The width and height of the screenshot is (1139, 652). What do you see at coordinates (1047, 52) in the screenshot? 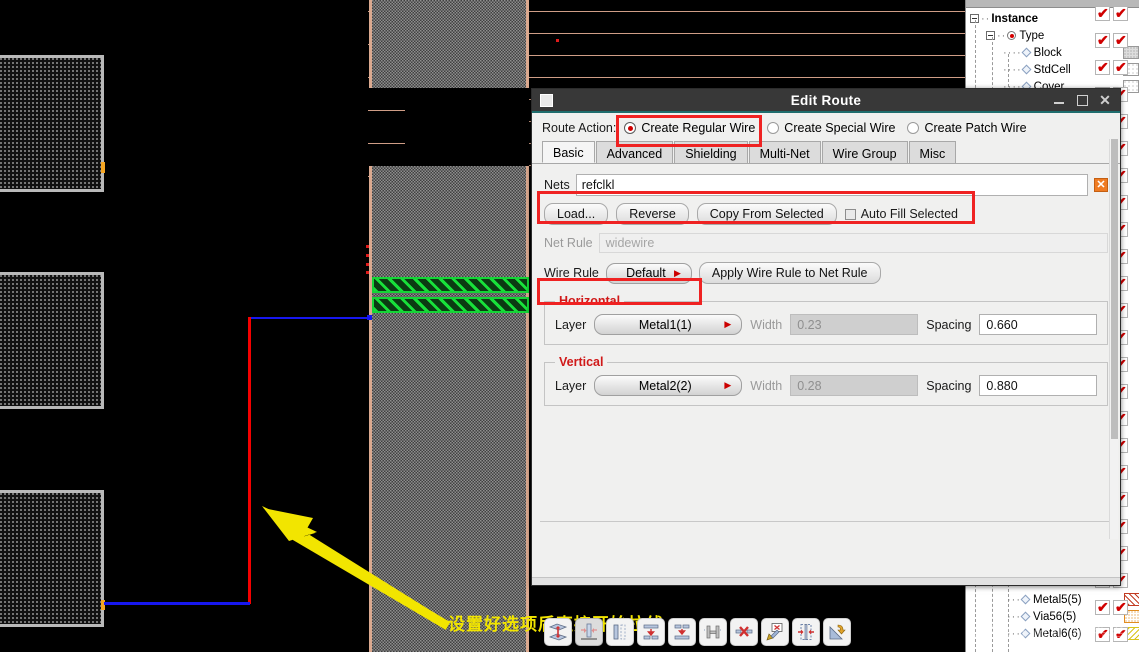
I see `tree-item-label: Block` at bounding box center [1047, 52].